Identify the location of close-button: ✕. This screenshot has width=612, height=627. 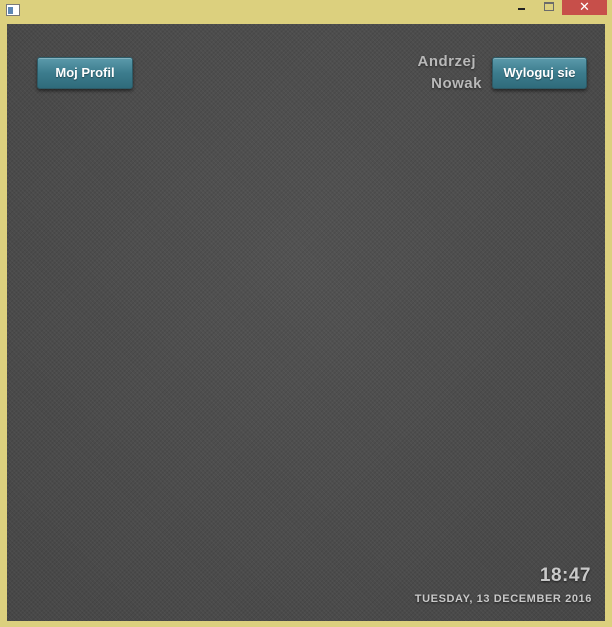
(584, 7).